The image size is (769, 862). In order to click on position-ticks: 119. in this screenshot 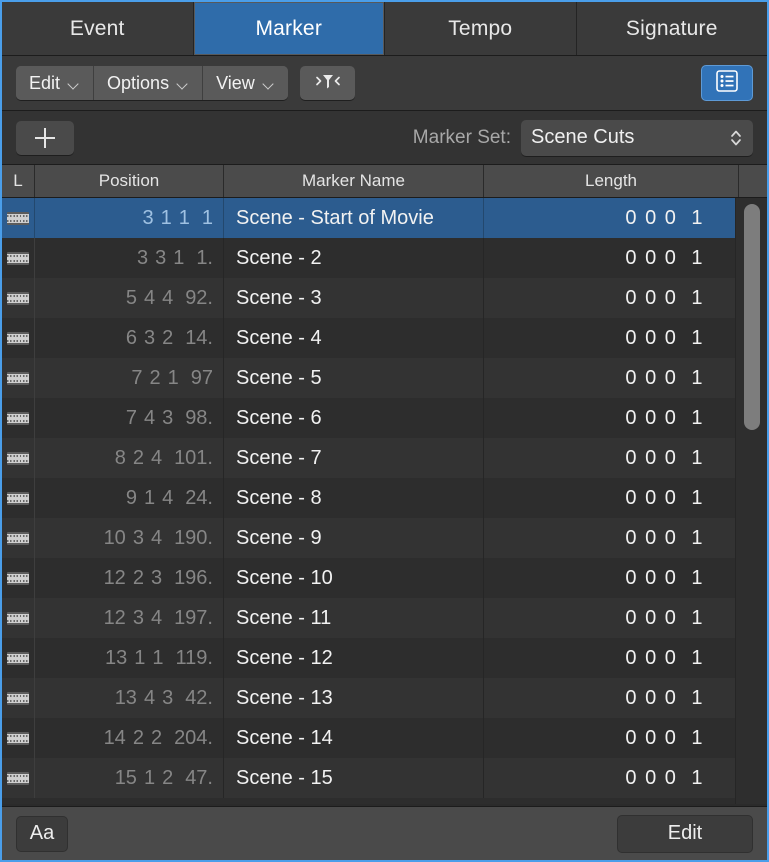, I will do `click(194, 657)`.